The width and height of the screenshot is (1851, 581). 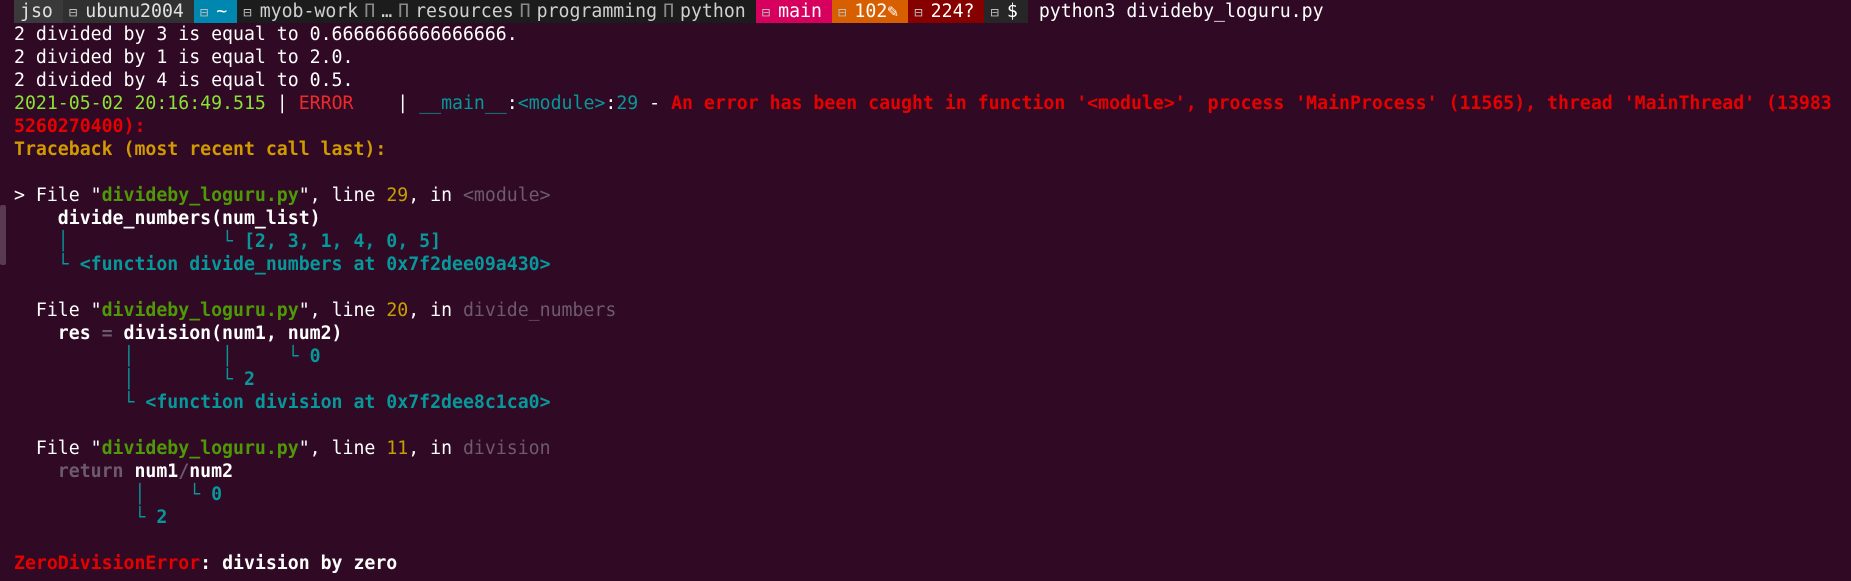 What do you see at coordinates (134, 379) in the screenshot?
I see `frame-var: │ └ 2` at bounding box center [134, 379].